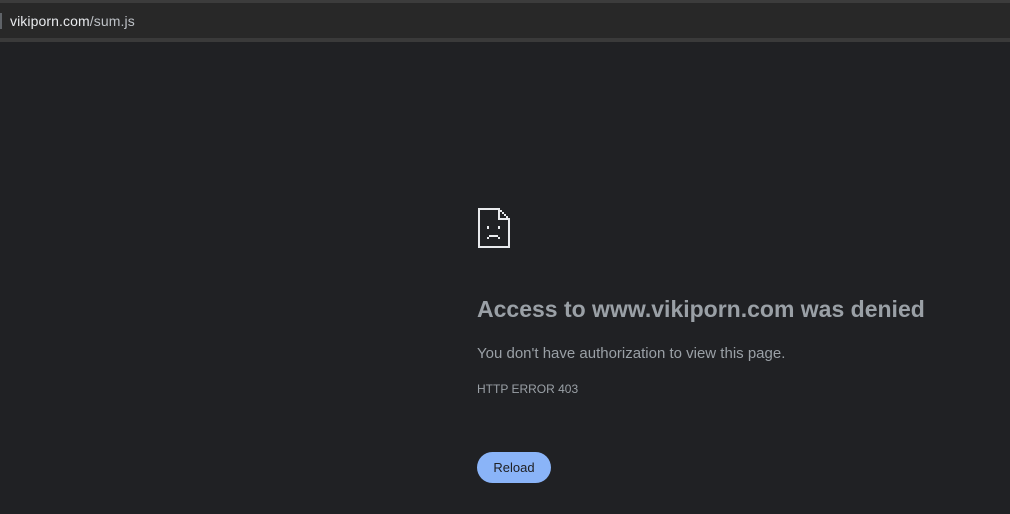  Describe the element at coordinates (50, 20) in the screenshot. I see `address-host: vikiporn.com` at that location.